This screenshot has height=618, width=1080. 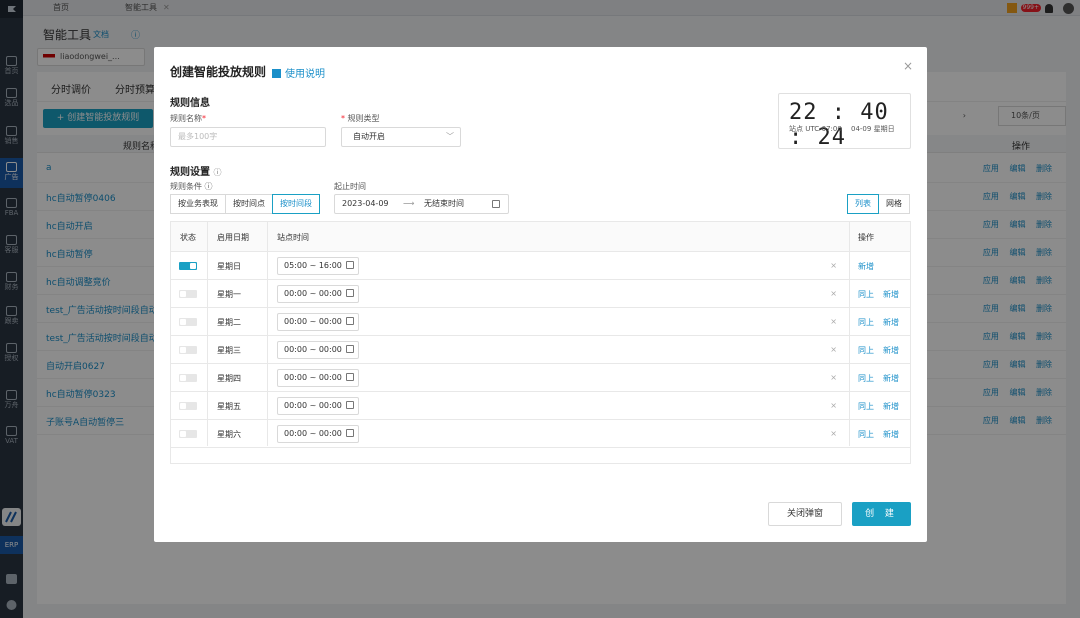 What do you see at coordinates (540, 434) in the screenshot?
I see `table-row: 星期六 00:00 ~ 00:00 × 同上 新增` at bounding box center [540, 434].